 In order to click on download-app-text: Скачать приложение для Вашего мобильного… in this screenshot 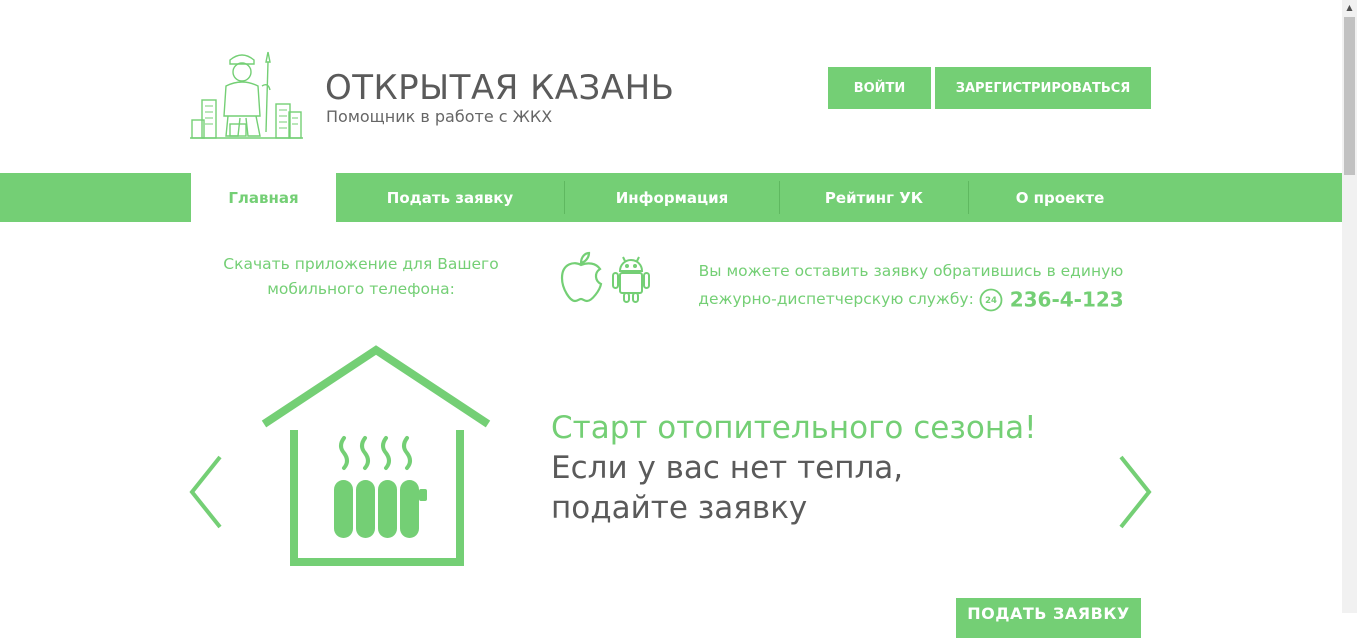, I will do `click(361, 276)`.